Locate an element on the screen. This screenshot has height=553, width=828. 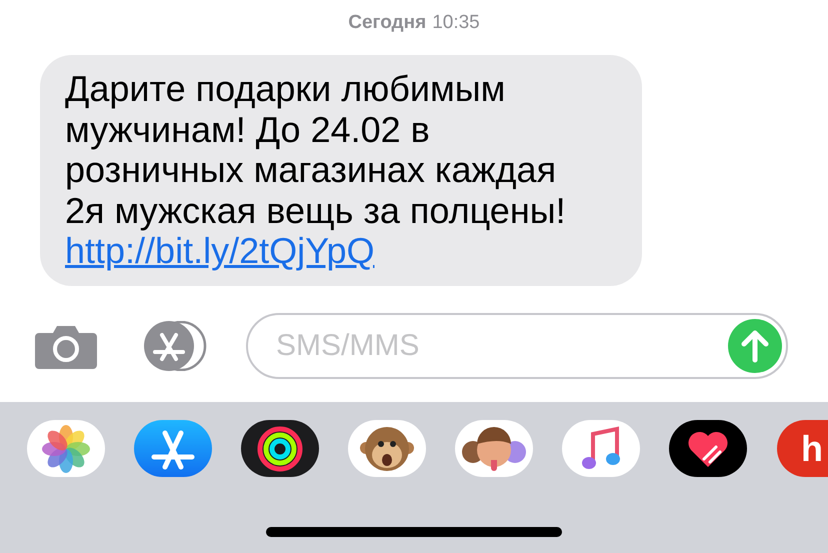
message-field: SMS/MMS is located at coordinates (517, 346).